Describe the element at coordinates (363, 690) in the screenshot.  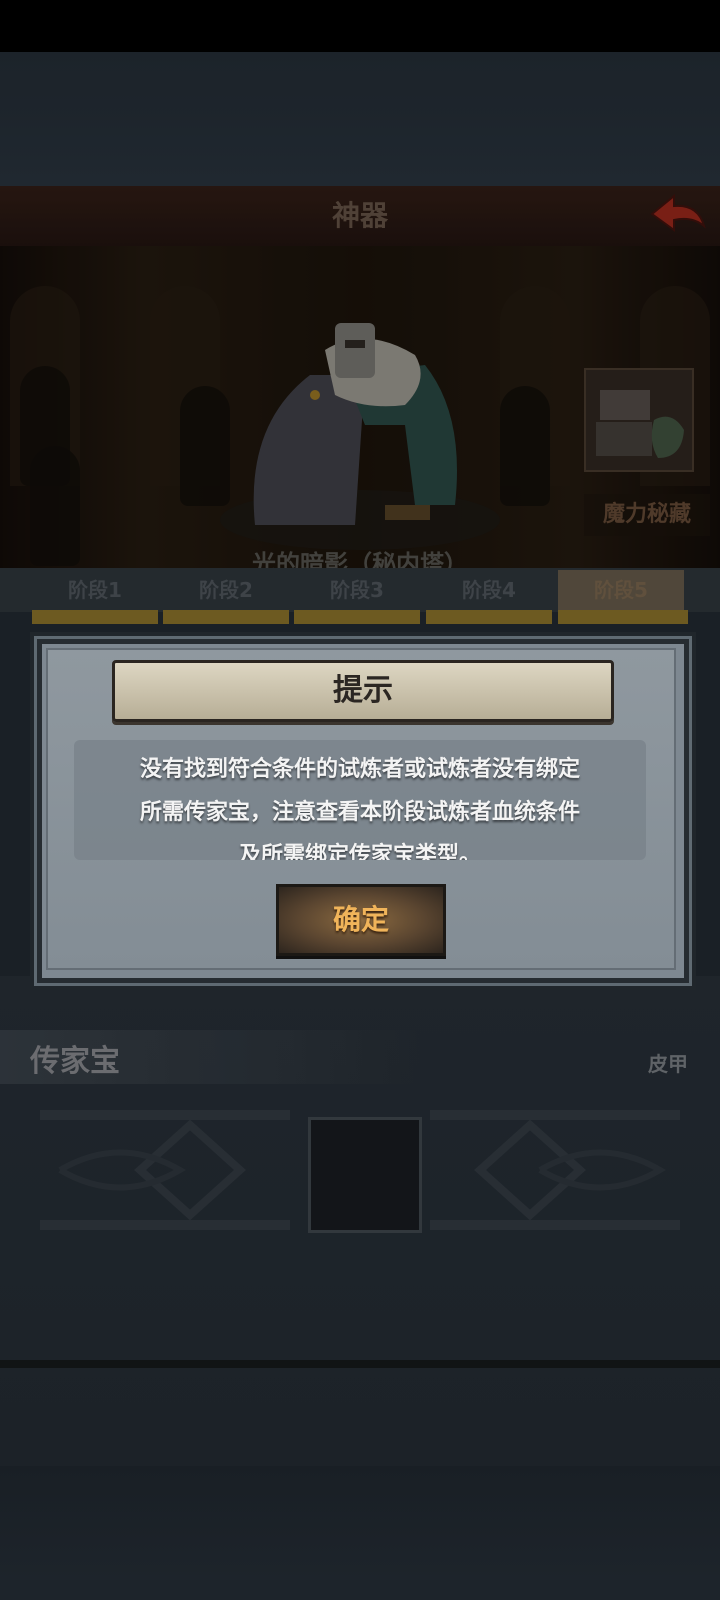
I see `dialog-title: 提示` at that location.